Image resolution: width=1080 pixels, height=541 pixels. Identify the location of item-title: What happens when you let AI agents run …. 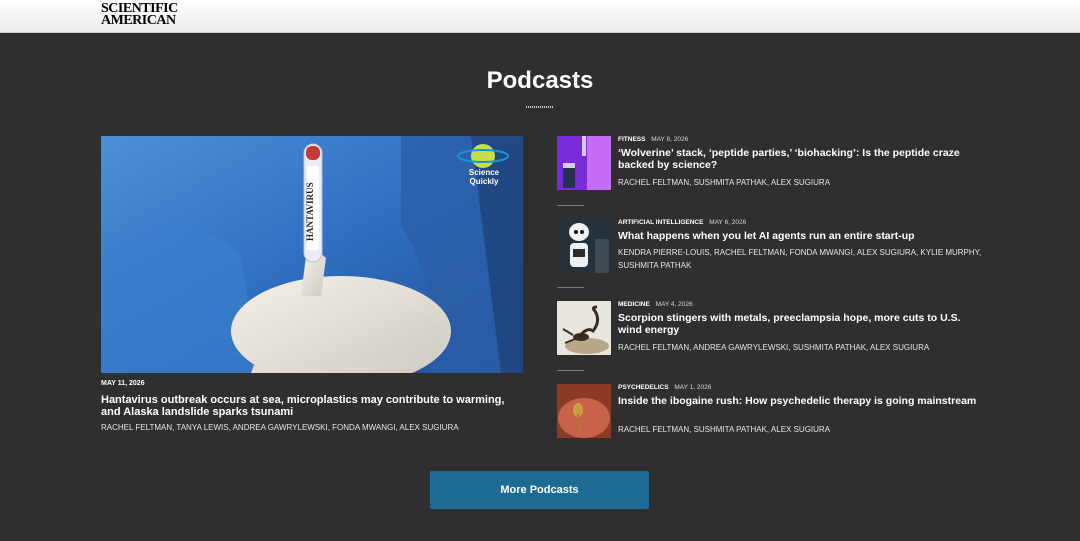
(800, 236).